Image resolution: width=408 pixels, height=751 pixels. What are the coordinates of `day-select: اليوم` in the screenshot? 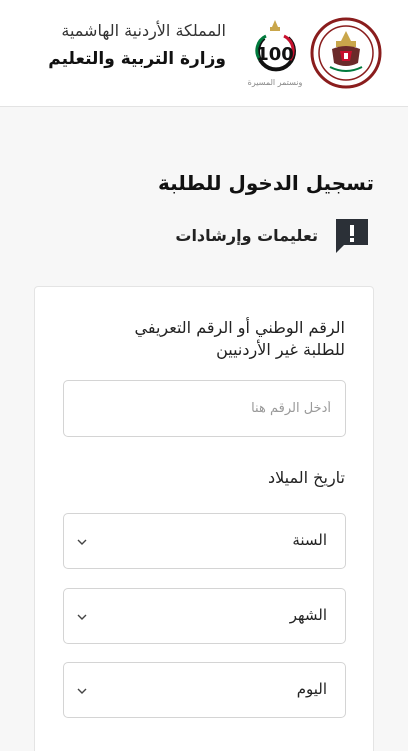 It's located at (204, 690).